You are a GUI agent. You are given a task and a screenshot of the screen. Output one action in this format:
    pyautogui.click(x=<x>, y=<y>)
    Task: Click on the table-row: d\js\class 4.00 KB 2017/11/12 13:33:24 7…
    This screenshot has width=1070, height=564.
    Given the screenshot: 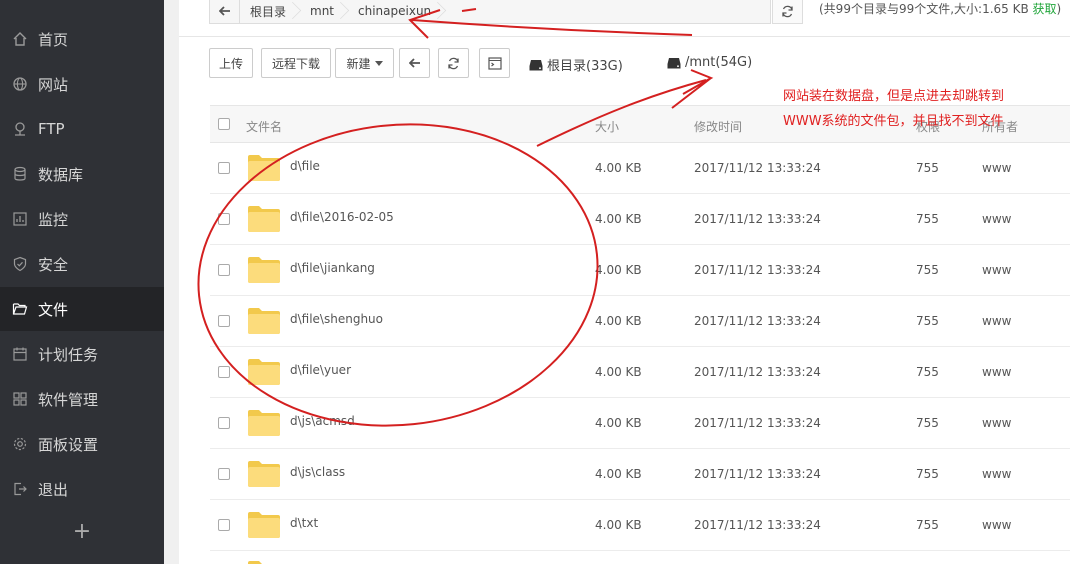 What is the action you would take?
    pyautogui.click(x=640, y=474)
    